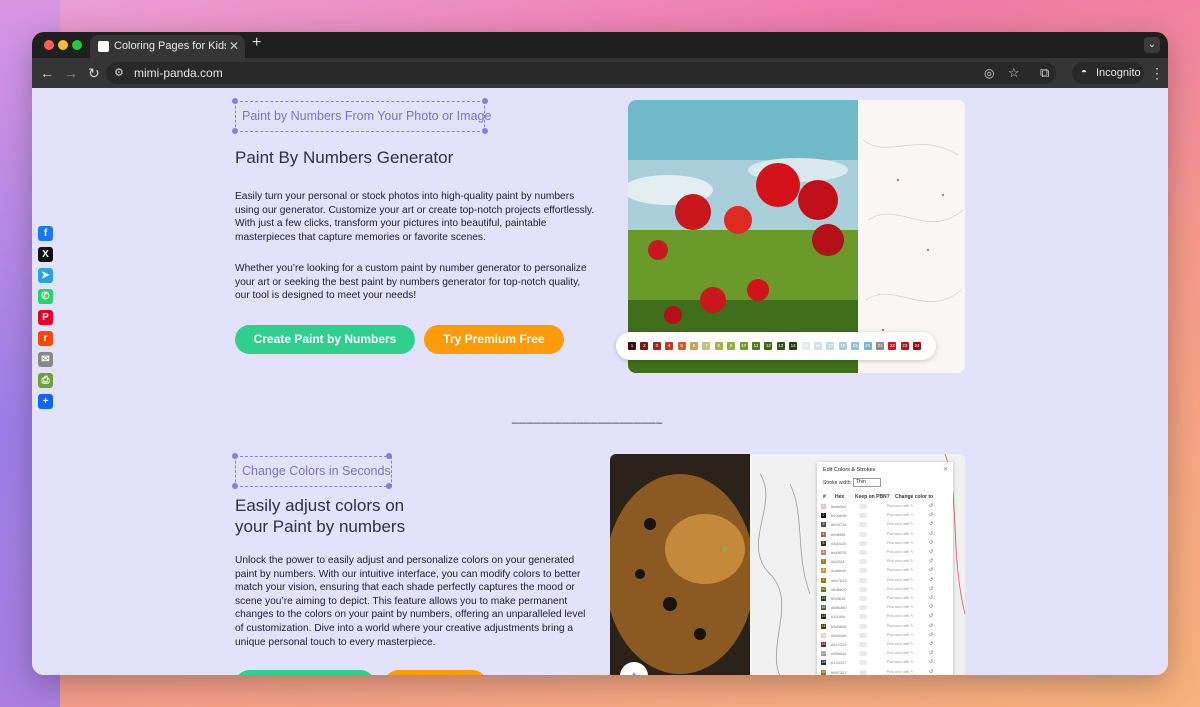 The image size is (1200, 707). I want to click on tab-search-chevron-icon: ⌄, so click(1152, 45).